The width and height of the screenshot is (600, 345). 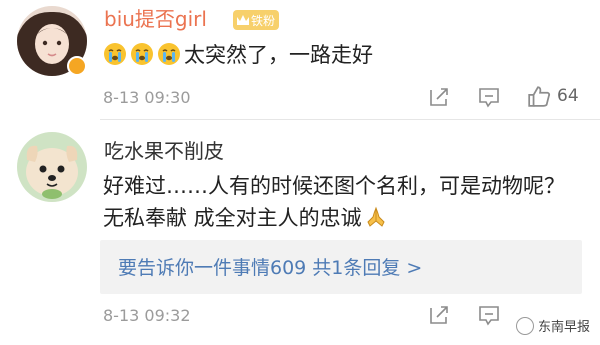 I want to click on verified-badge-icon, so click(x=77, y=66).